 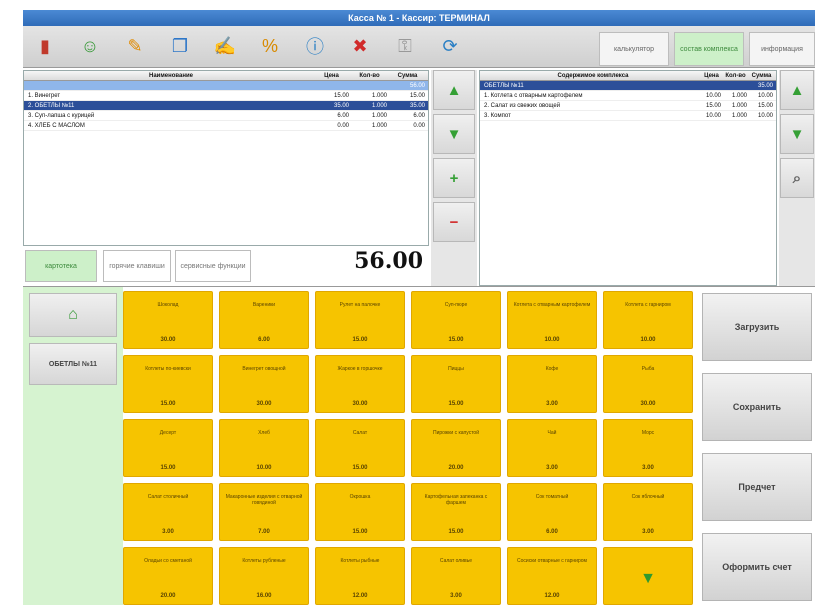 I want to click on product-tile: Рулет на палочке 15.00, so click(x=360, y=320).